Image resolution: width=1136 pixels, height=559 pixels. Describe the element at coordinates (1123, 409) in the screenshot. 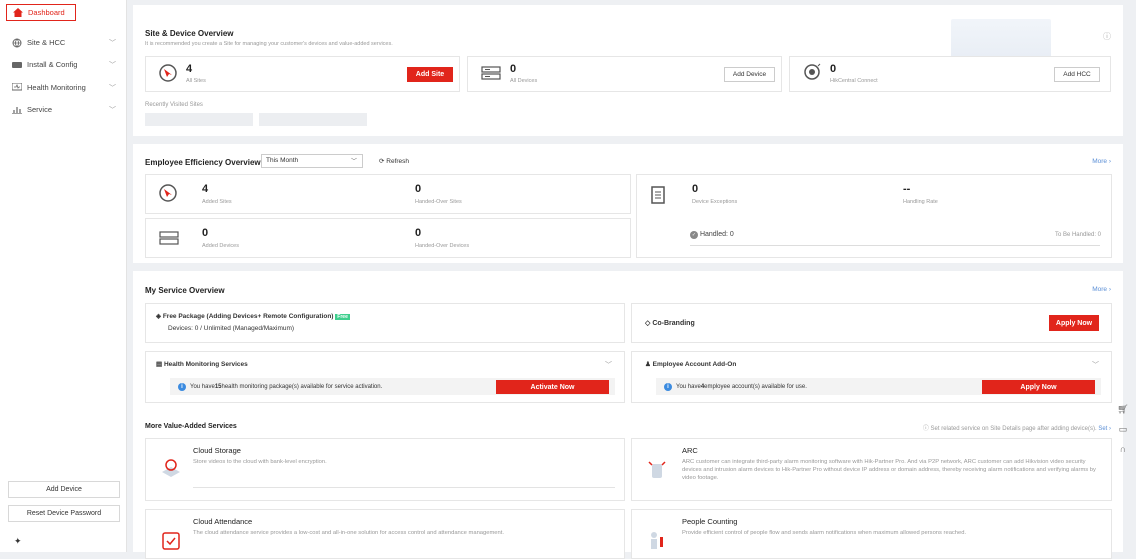

I see `cart-icon: 🛒︎` at that location.